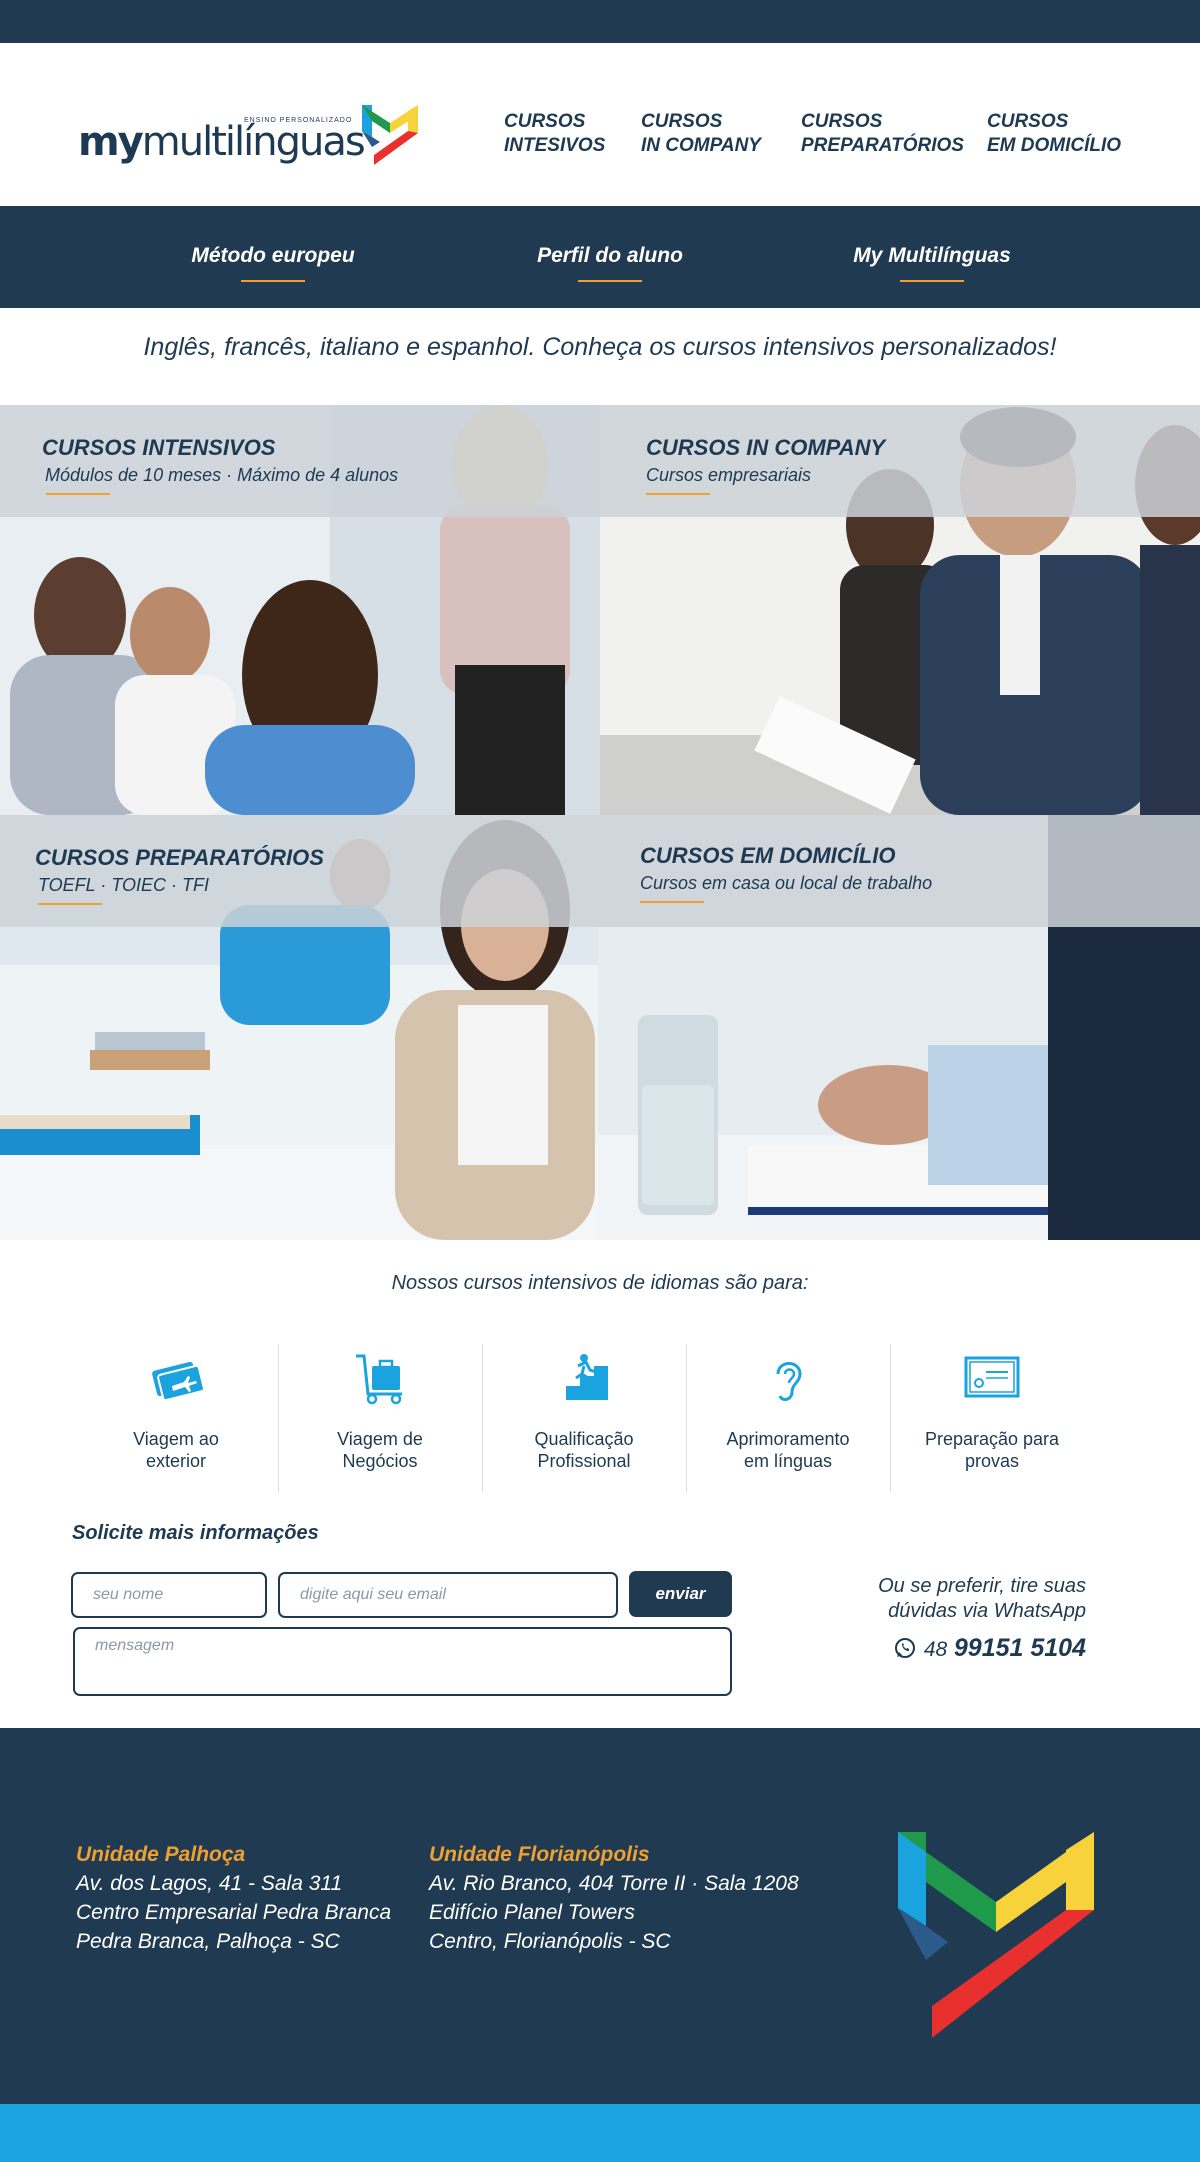 The image size is (1200, 2162). I want to click on contact-form-title: Solicite mais informações, so click(195, 1533).